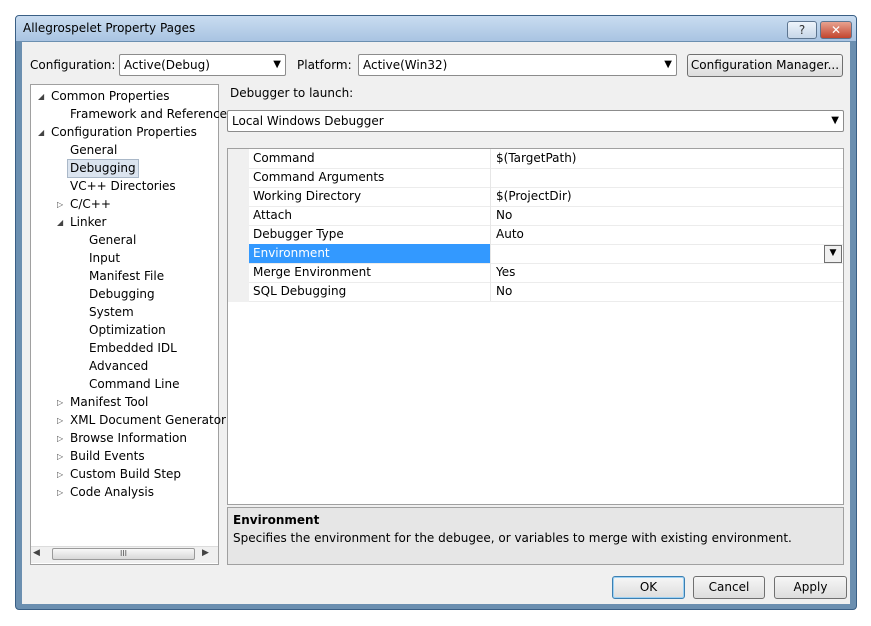 This screenshot has height=626, width=871. I want to click on property-row: SQL Debugging No, so click(546, 292).